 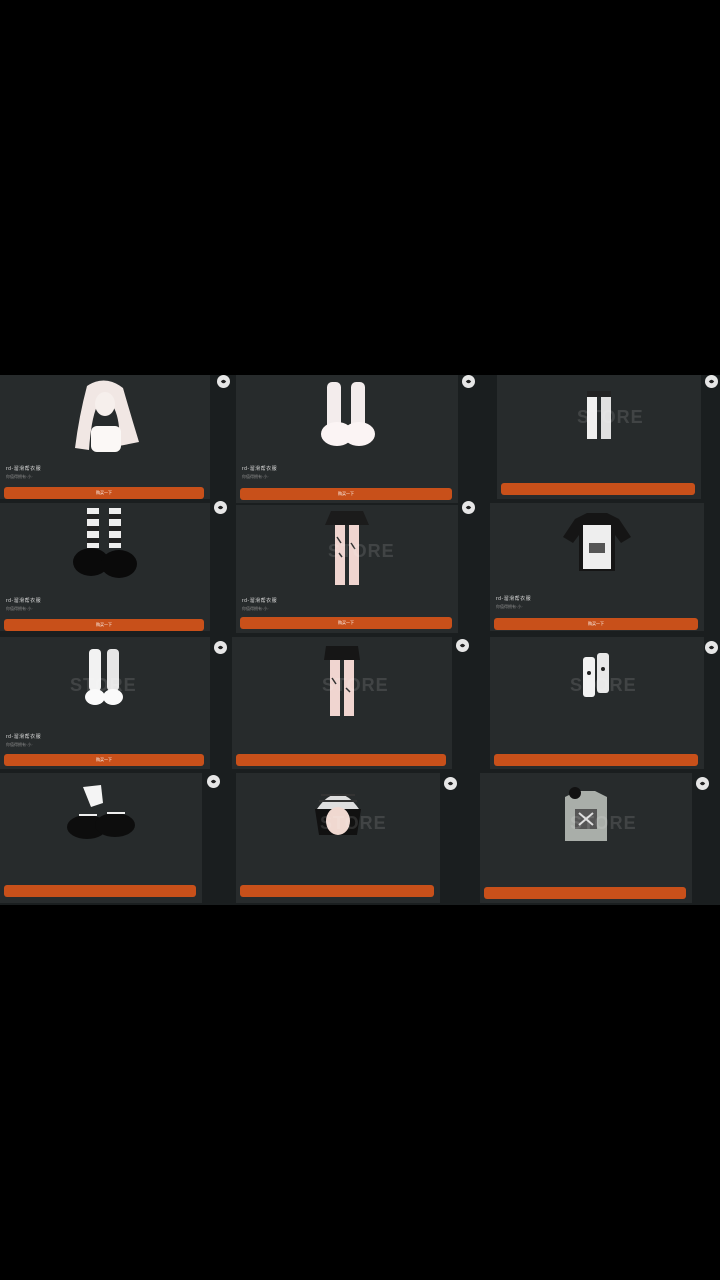 What do you see at coordinates (342, 680) in the screenshot?
I see `shorts-tights-icon` at bounding box center [342, 680].